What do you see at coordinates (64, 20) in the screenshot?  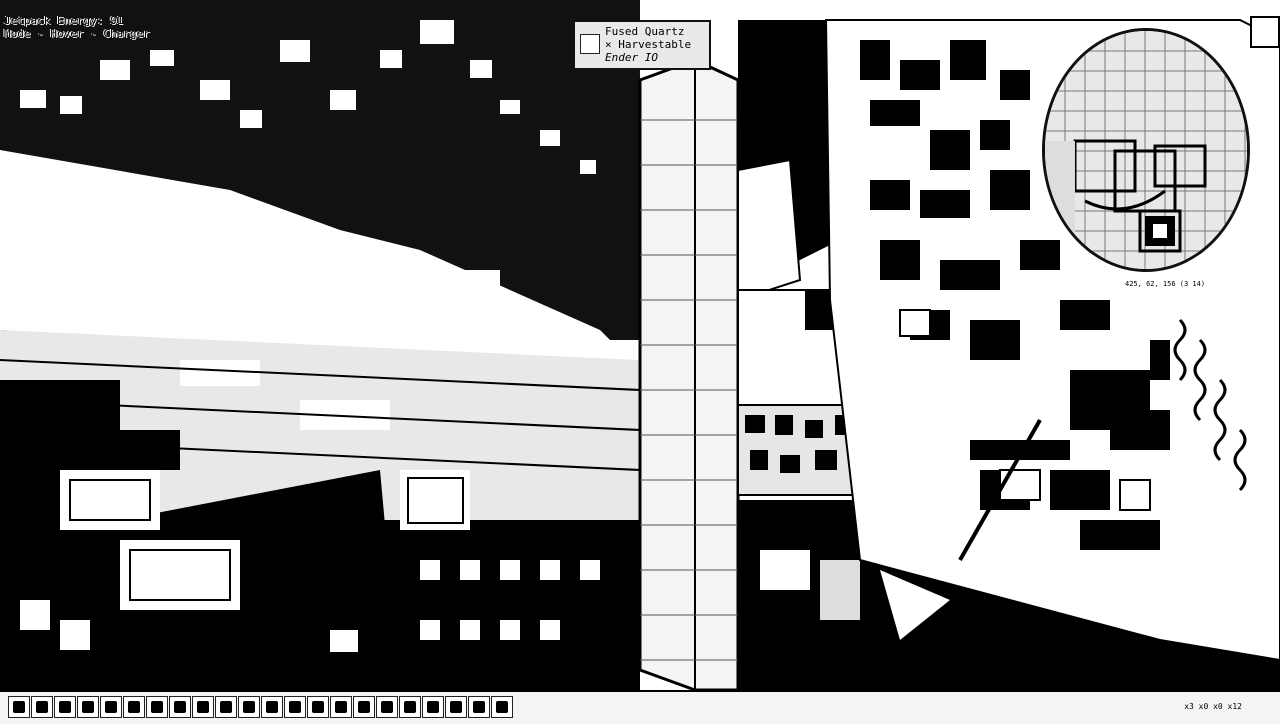 I see `jetpack-energy-text: Jetpack Energy: 91` at bounding box center [64, 20].